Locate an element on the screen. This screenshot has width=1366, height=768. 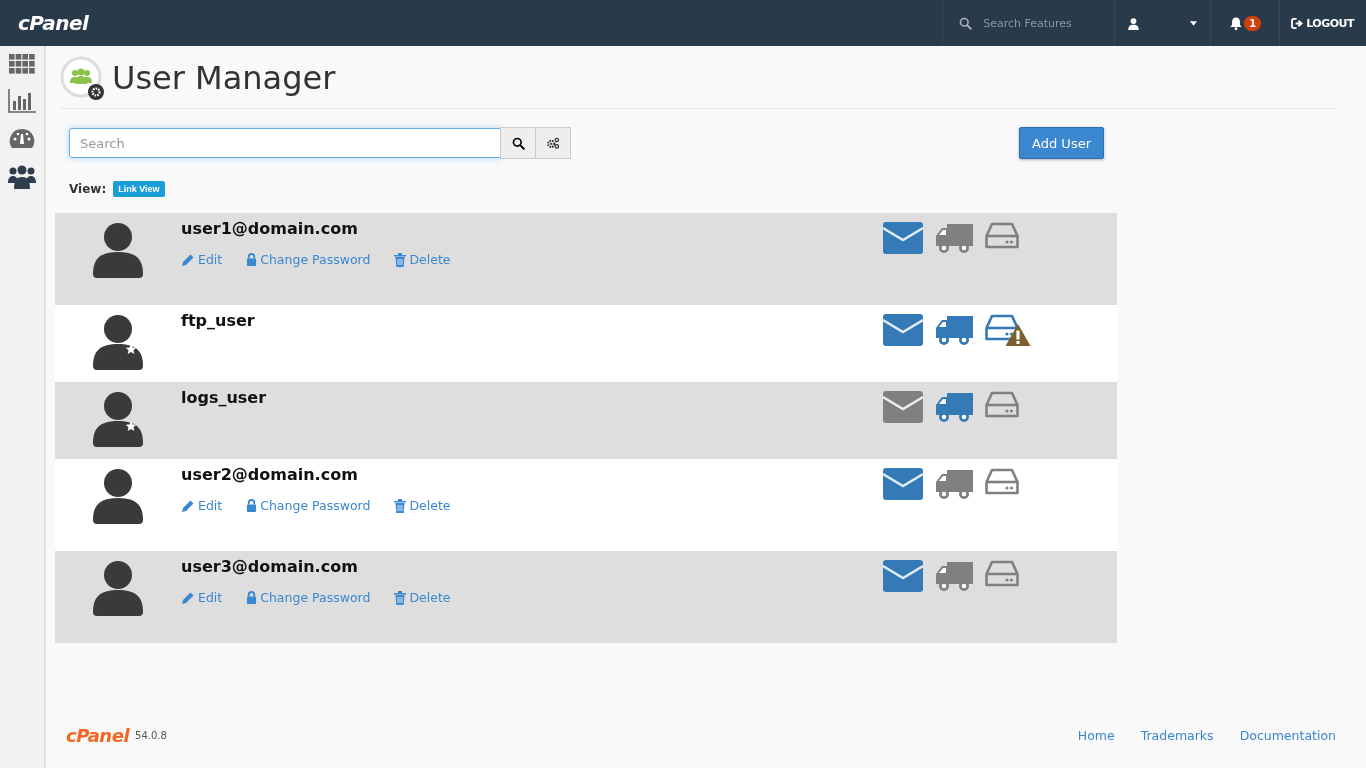
person-icon is located at coordinates (1134, 23).